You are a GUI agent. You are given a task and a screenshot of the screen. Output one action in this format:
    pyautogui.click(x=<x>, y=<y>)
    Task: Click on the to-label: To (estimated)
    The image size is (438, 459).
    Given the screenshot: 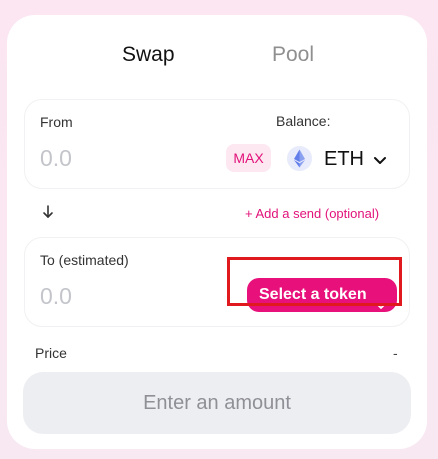 What is the action you would take?
    pyautogui.click(x=84, y=260)
    